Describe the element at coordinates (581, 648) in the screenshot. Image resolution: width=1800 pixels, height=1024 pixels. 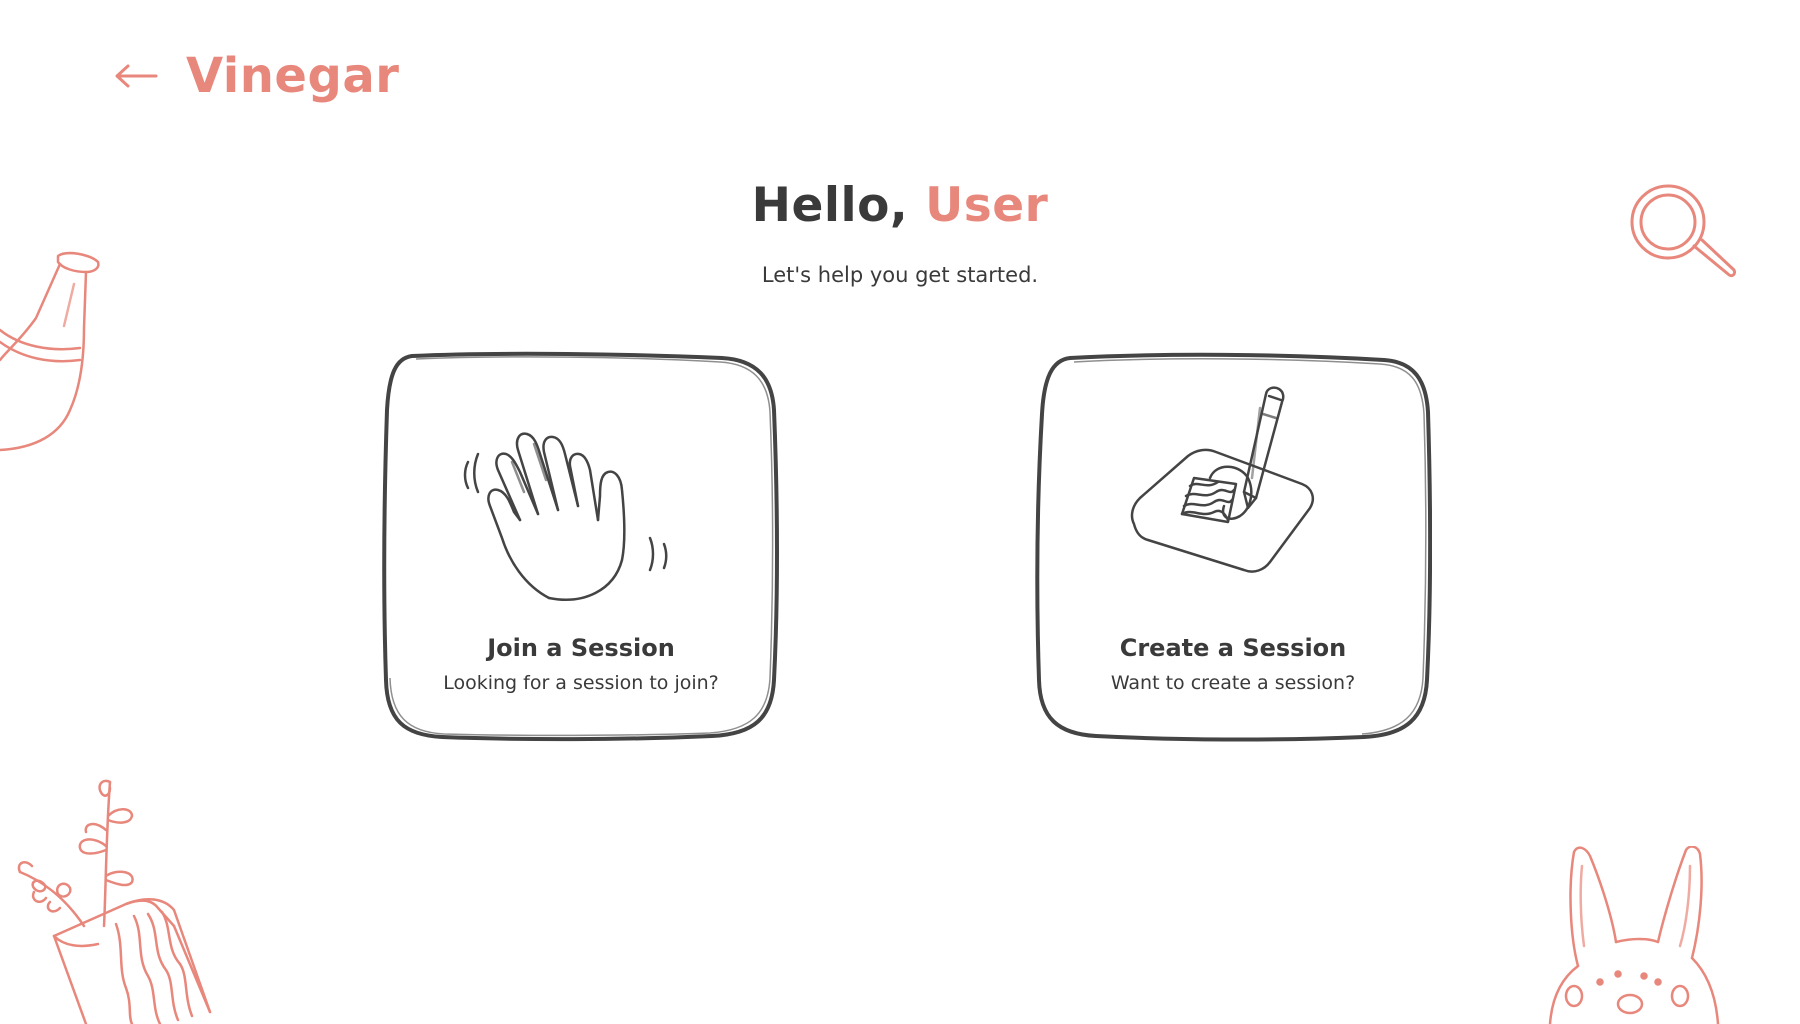
I see `card-title: Join a Session` at that location.